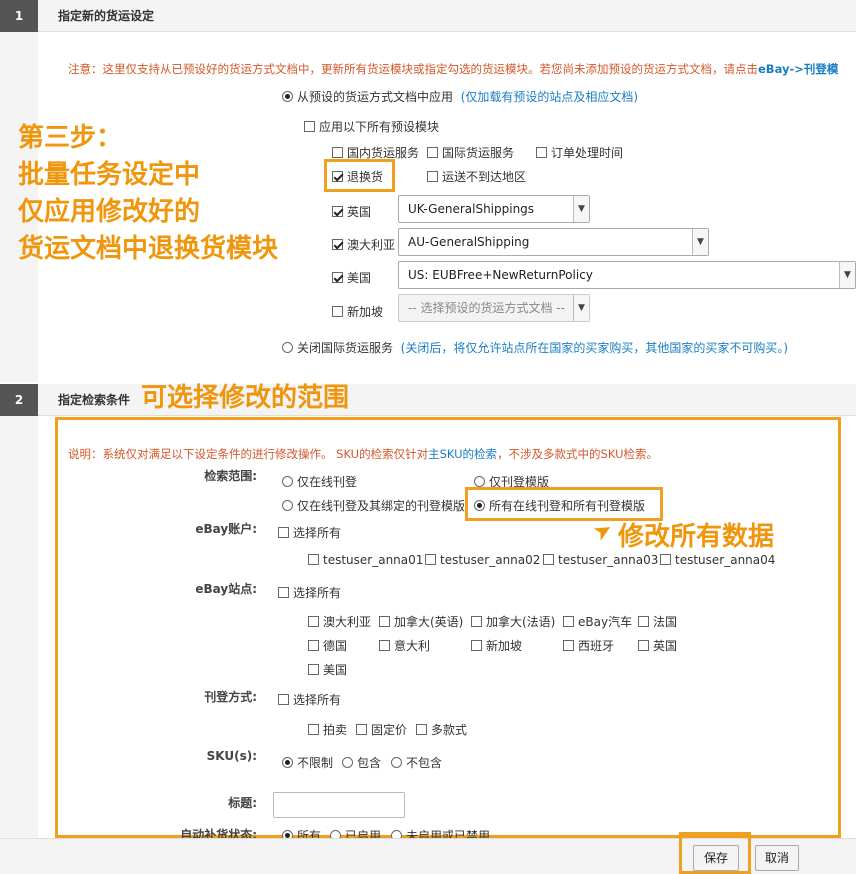  What do you see at coordinates (588, 645) in the screenshot?
I see `site-item: 西班牙` at bounding box center [588, 645].